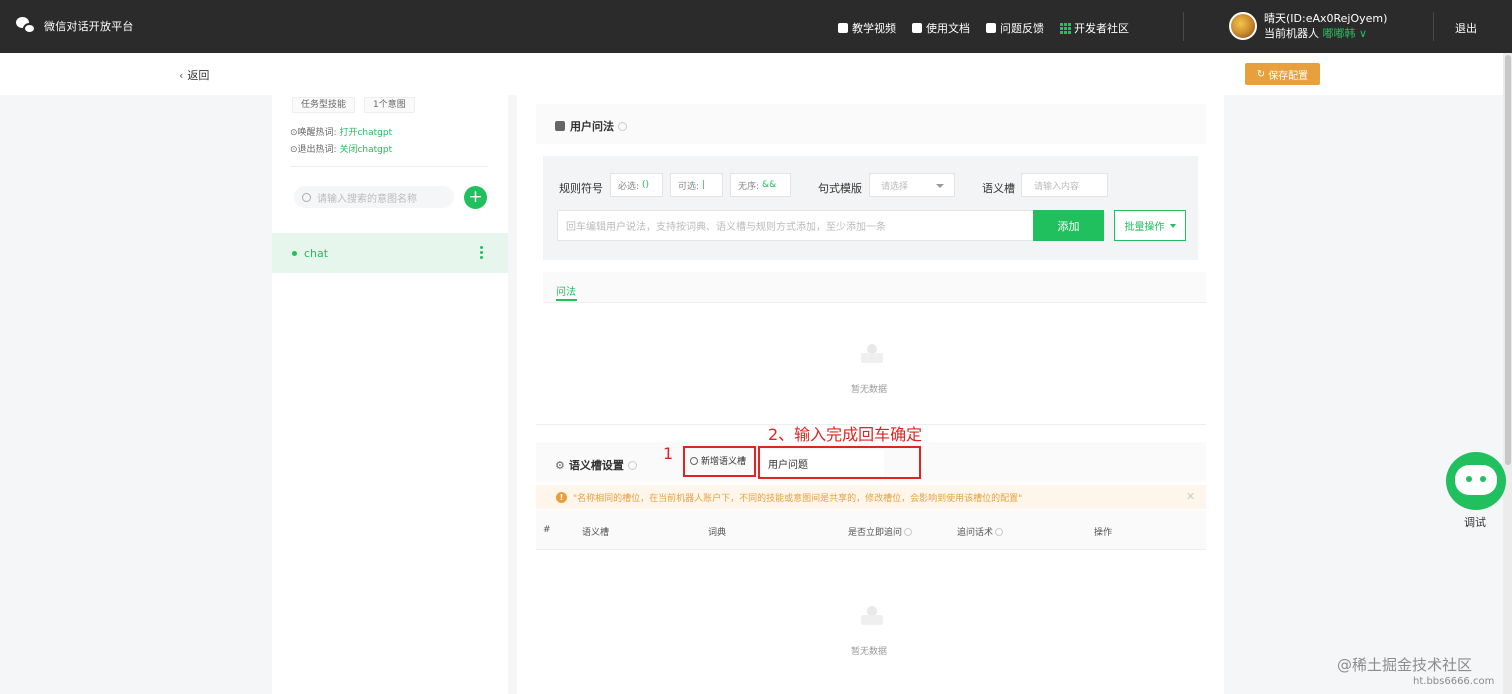  Describe the element at coordinates (560, 126) in the screenshot. I see `book-icon` at that location.